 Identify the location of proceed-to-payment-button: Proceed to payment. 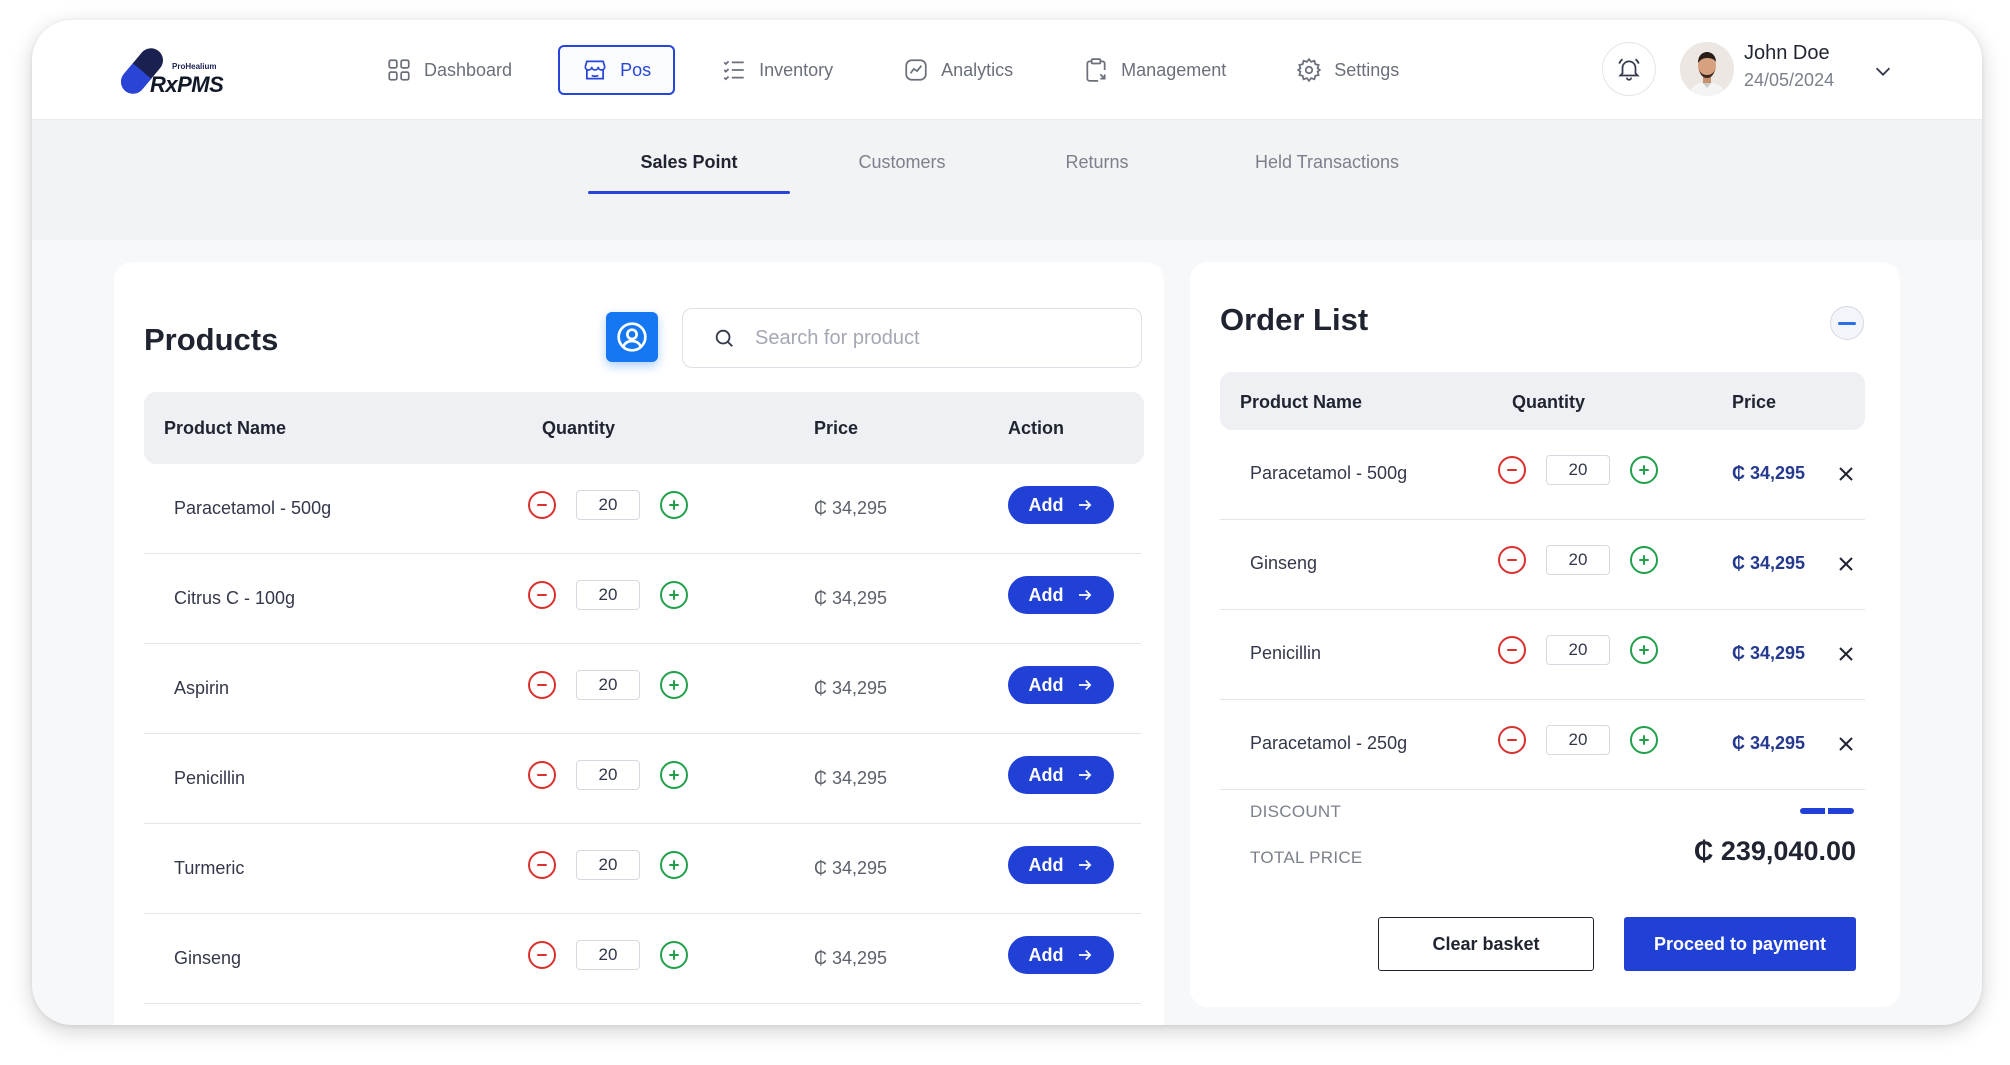
(1740, 944).